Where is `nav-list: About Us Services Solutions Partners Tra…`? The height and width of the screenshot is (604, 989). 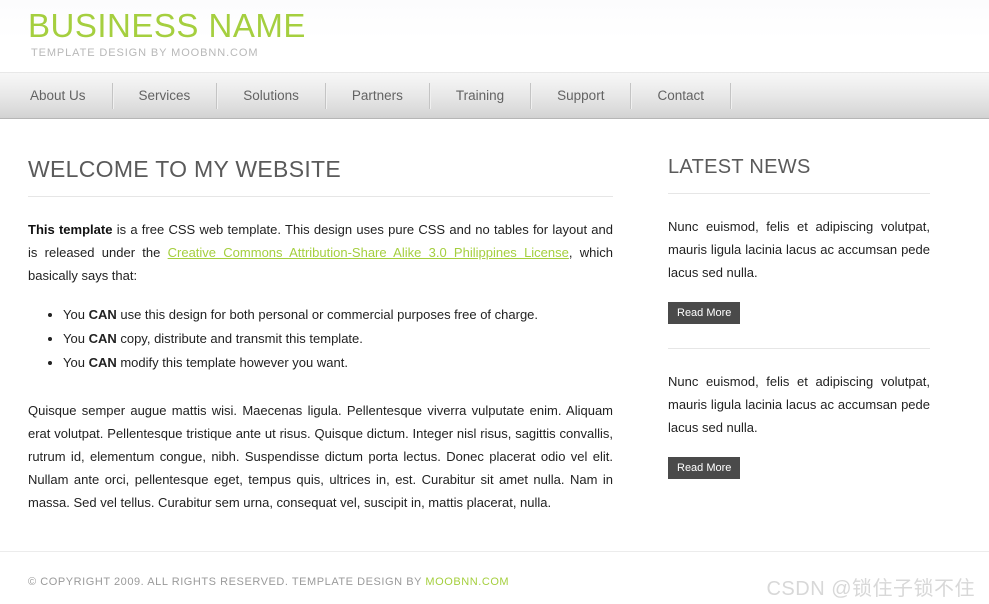 nav-list: About Us Services Solutions Partners Tra… is located at coordinates (494, 95).